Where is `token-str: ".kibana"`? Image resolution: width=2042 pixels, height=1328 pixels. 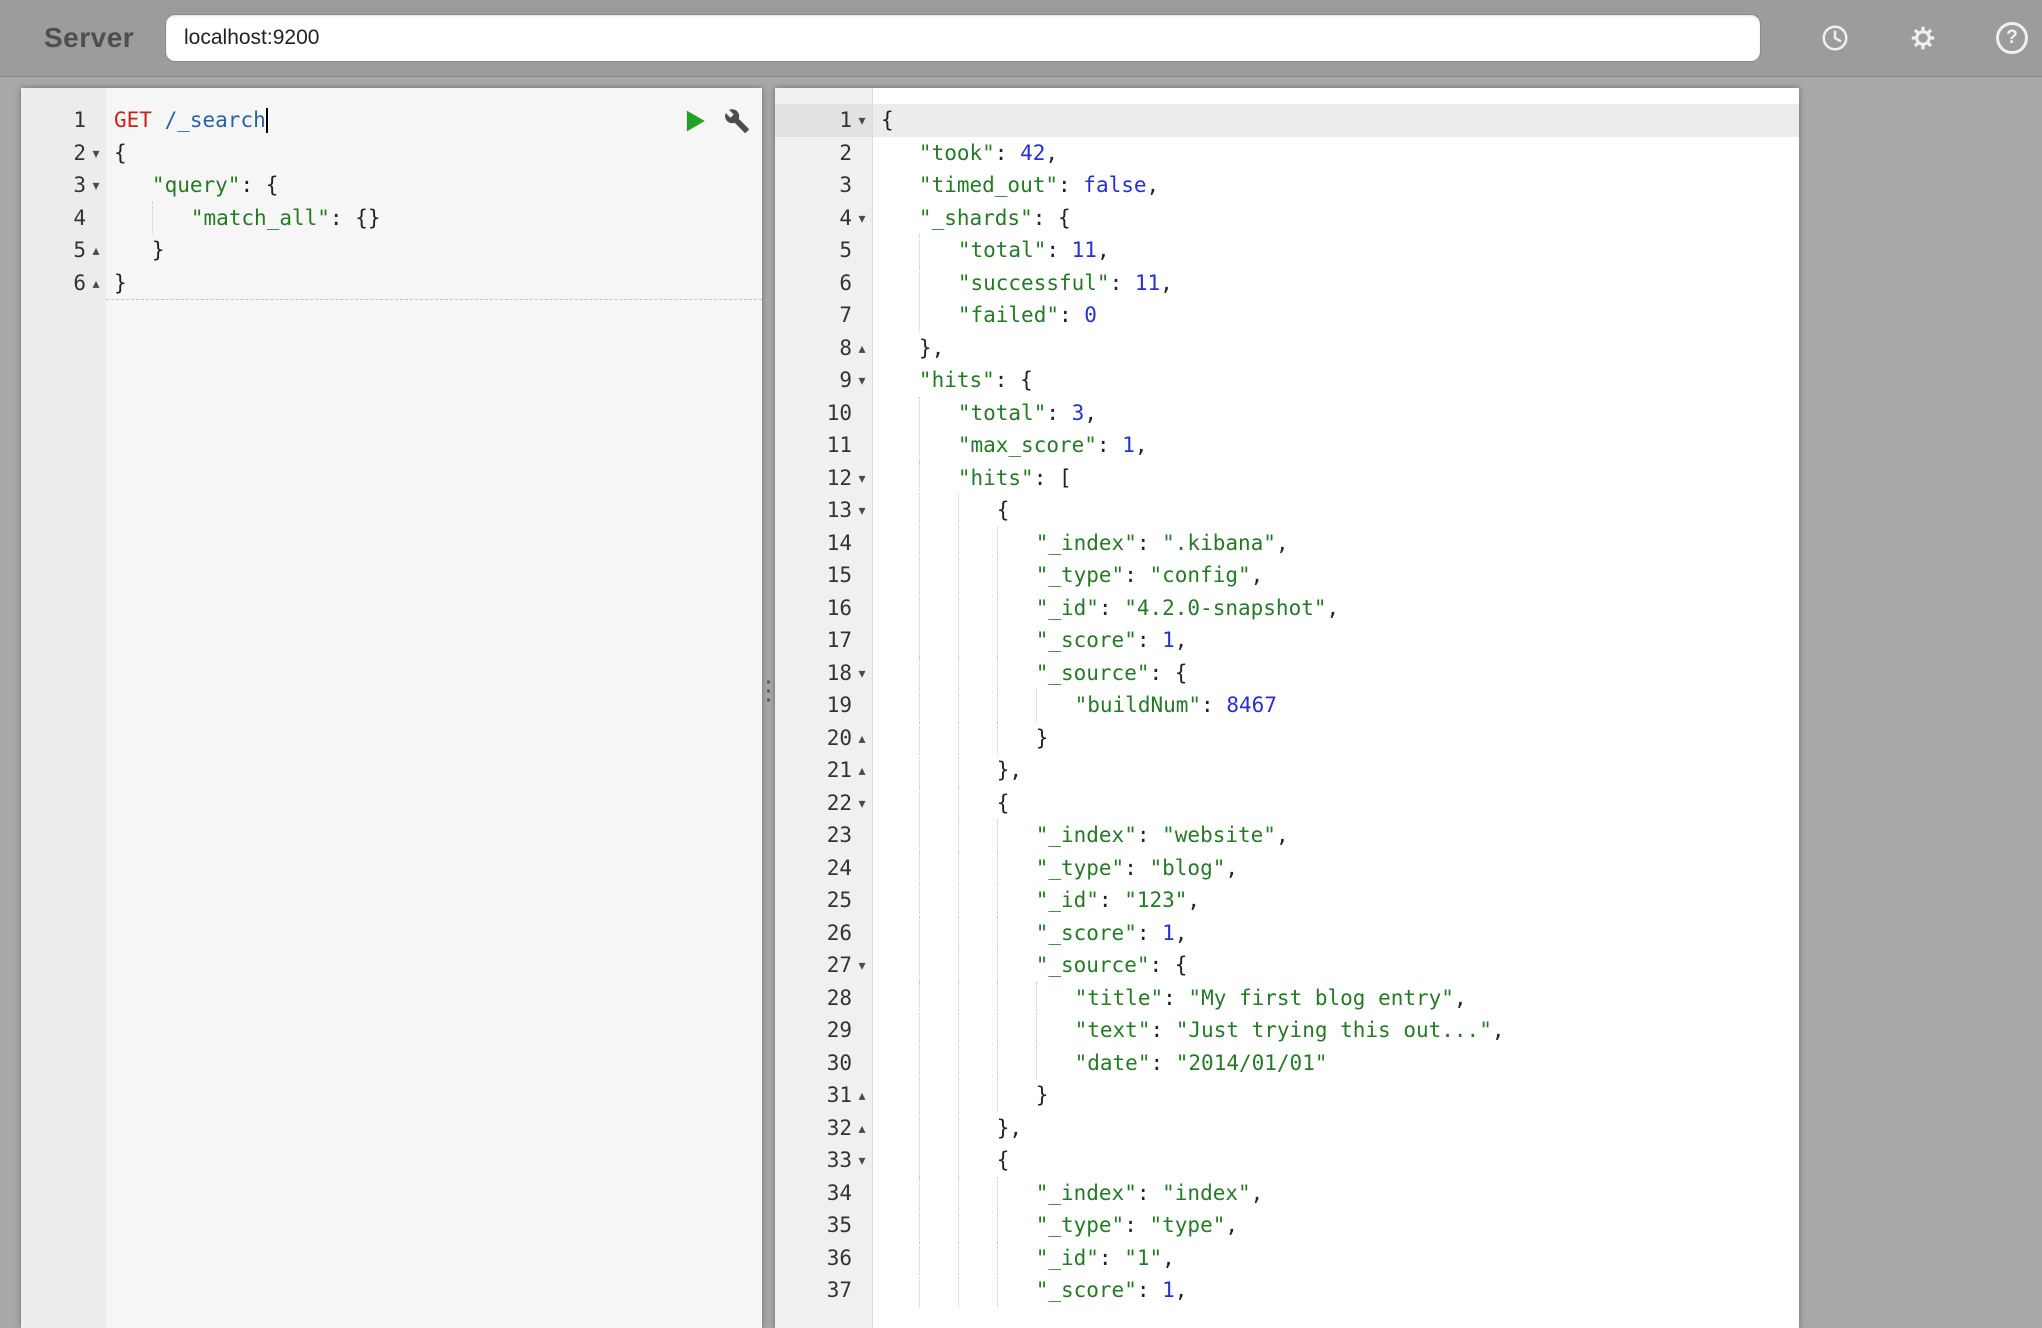
token-str: ".kibana" is located at coordinates (1219, 542).